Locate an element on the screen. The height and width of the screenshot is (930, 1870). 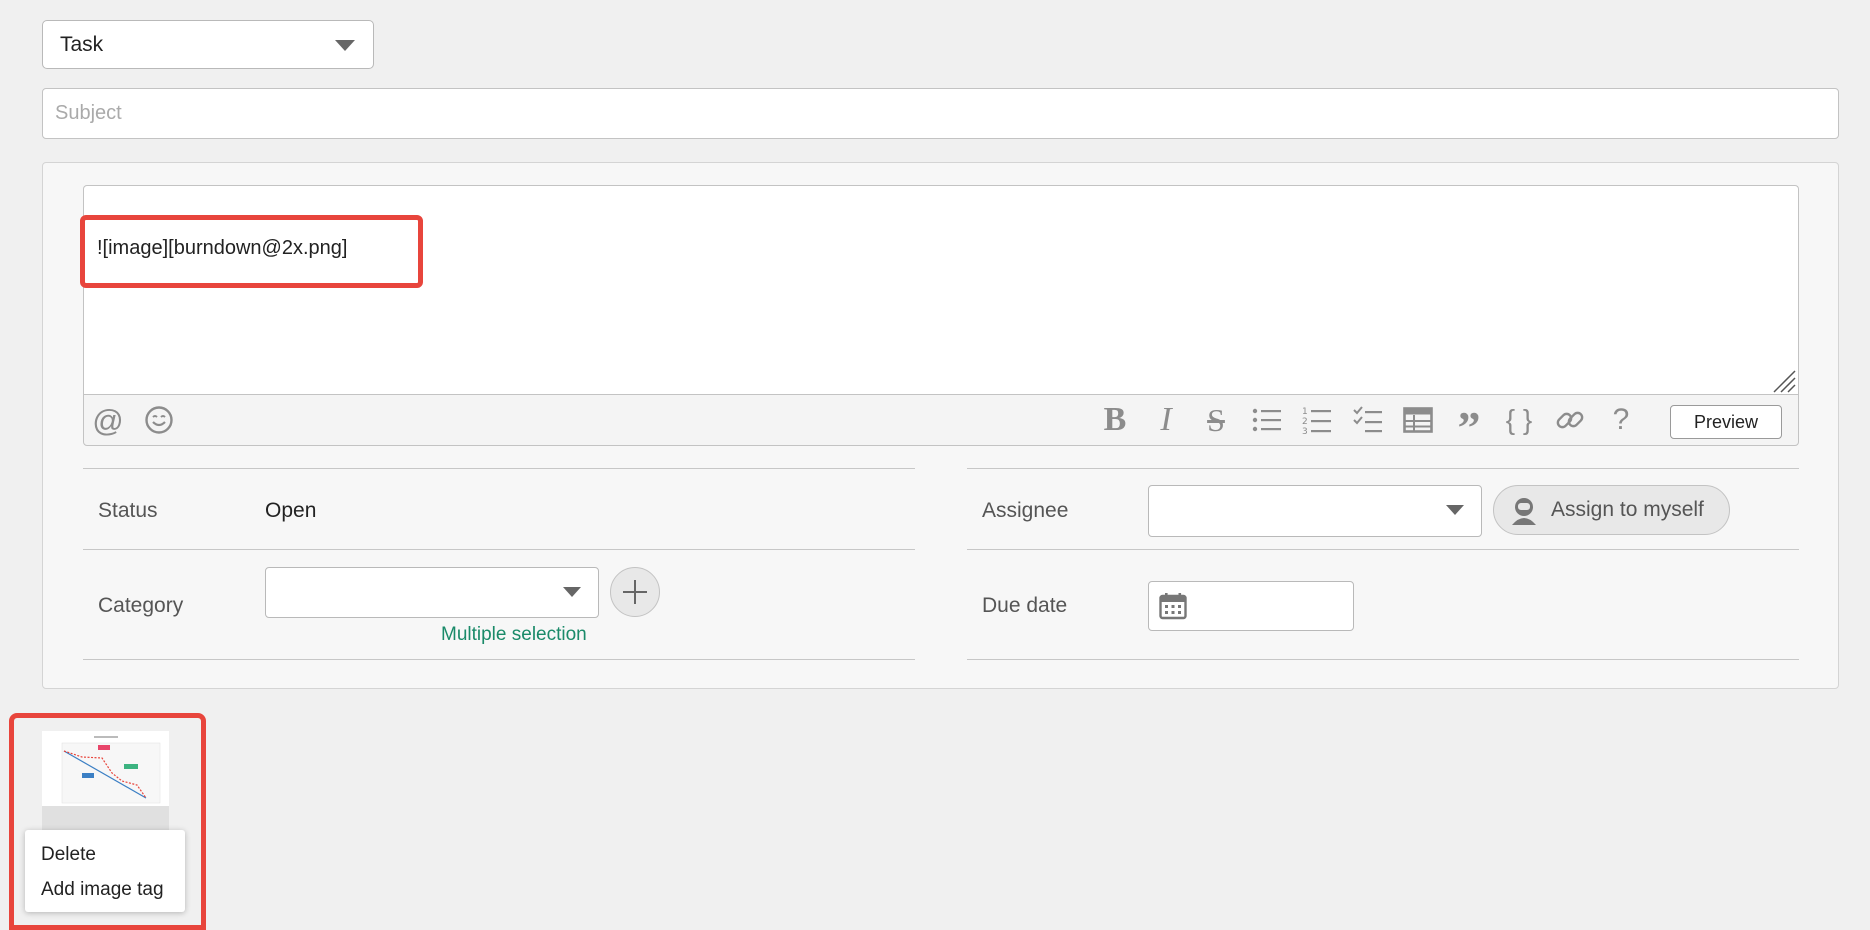
bold-icon: B is located at coordinates (1115, 420).